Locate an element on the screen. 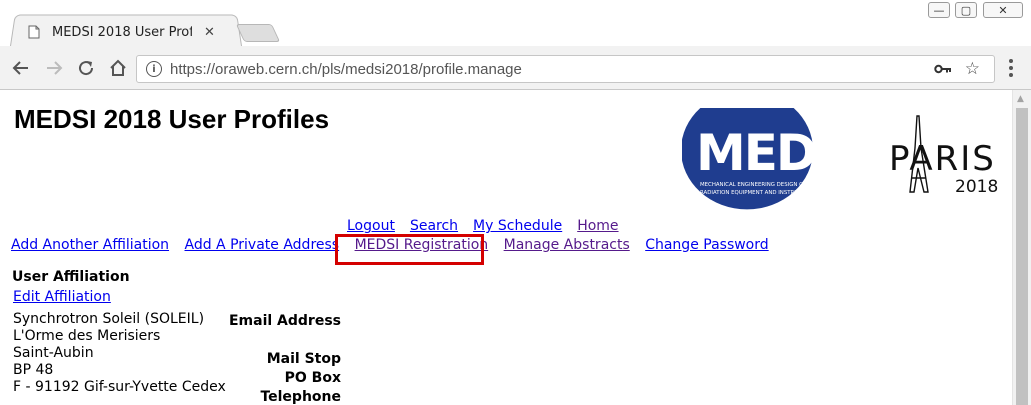  forward-button is located at coordinates (54, 68).